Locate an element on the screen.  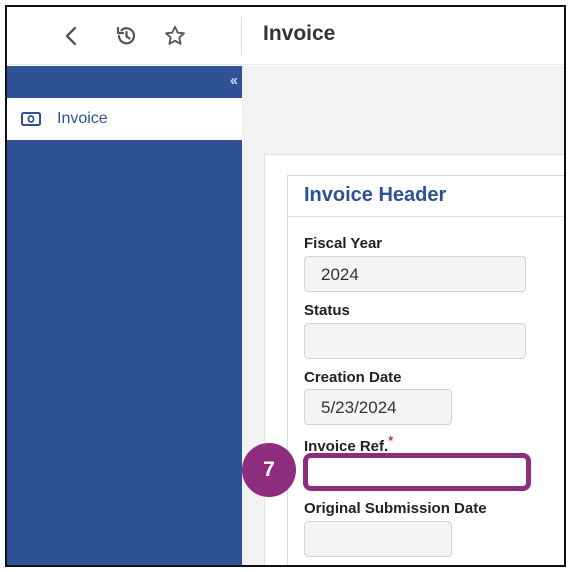
double-chevron-left-icon: ‹‹ is located at coordinates (234, 80).